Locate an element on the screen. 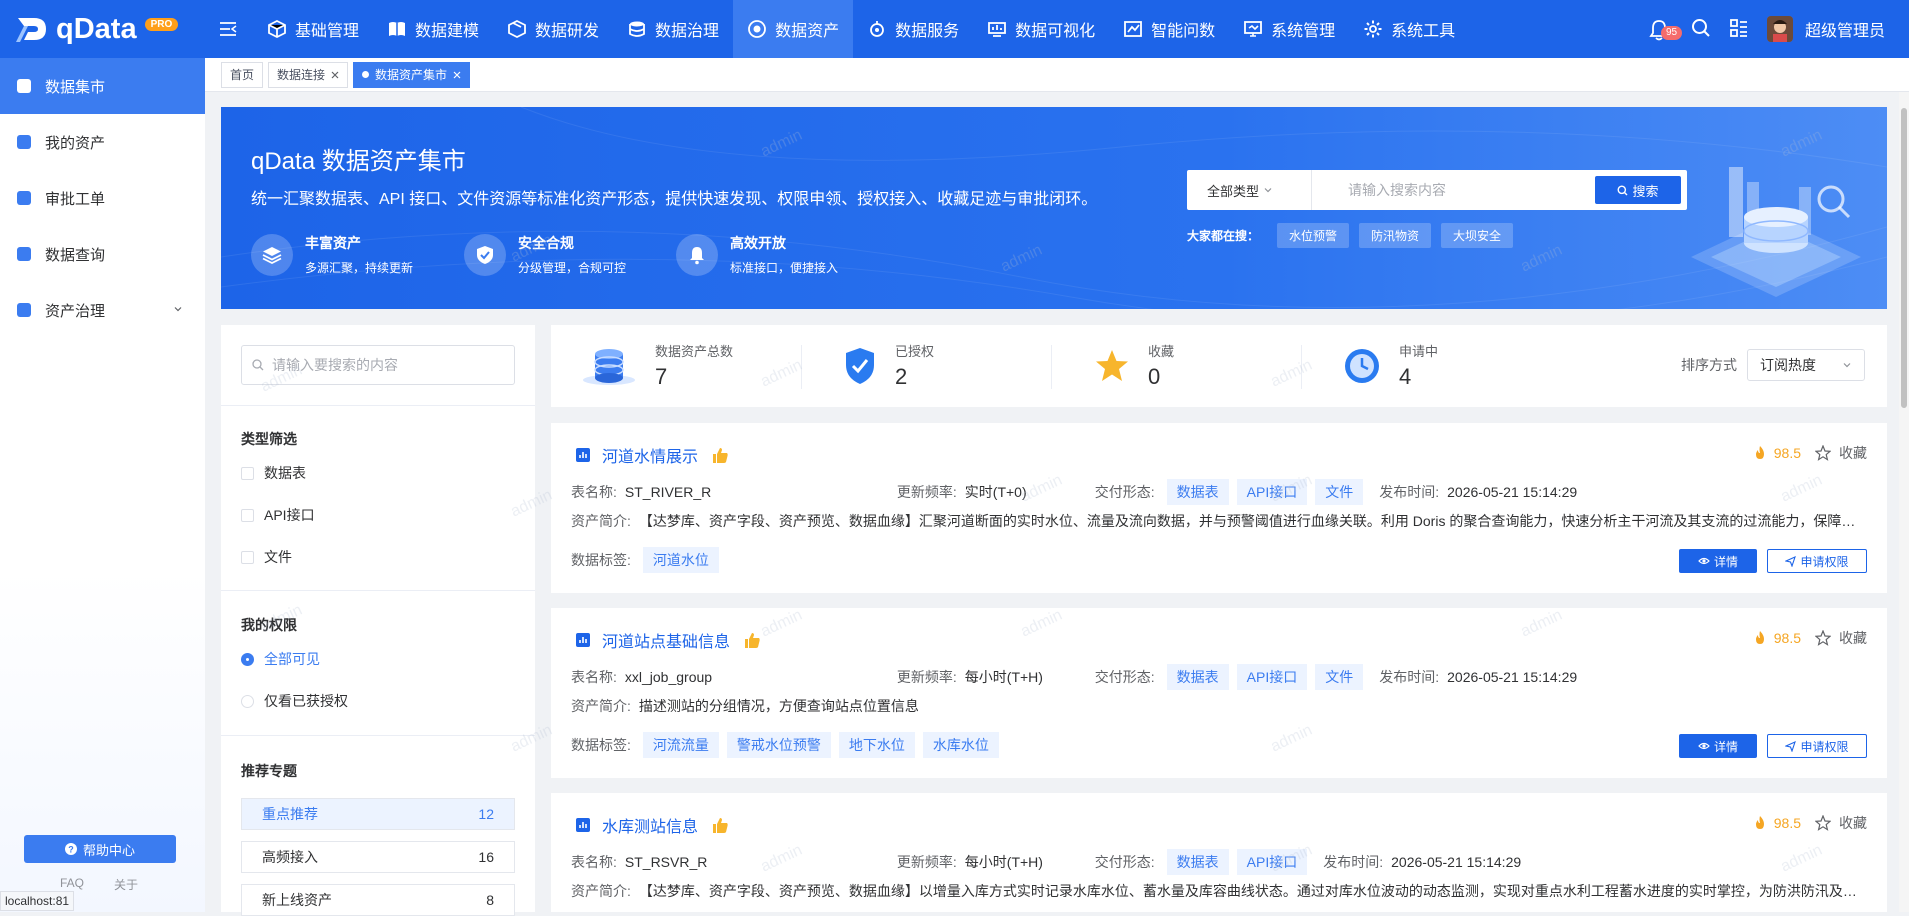 The height and width of the screenshot is (916, 1909). permission-radio: 全部可见 is located at coordinates (280, 659).